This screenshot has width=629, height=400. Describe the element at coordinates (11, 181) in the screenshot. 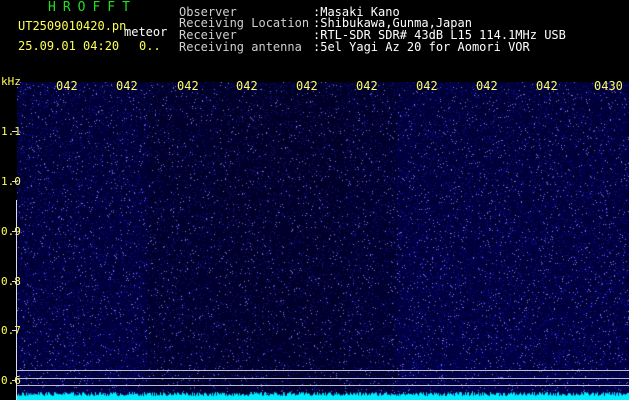

I see `y-tick-label: 1.0` at that location.